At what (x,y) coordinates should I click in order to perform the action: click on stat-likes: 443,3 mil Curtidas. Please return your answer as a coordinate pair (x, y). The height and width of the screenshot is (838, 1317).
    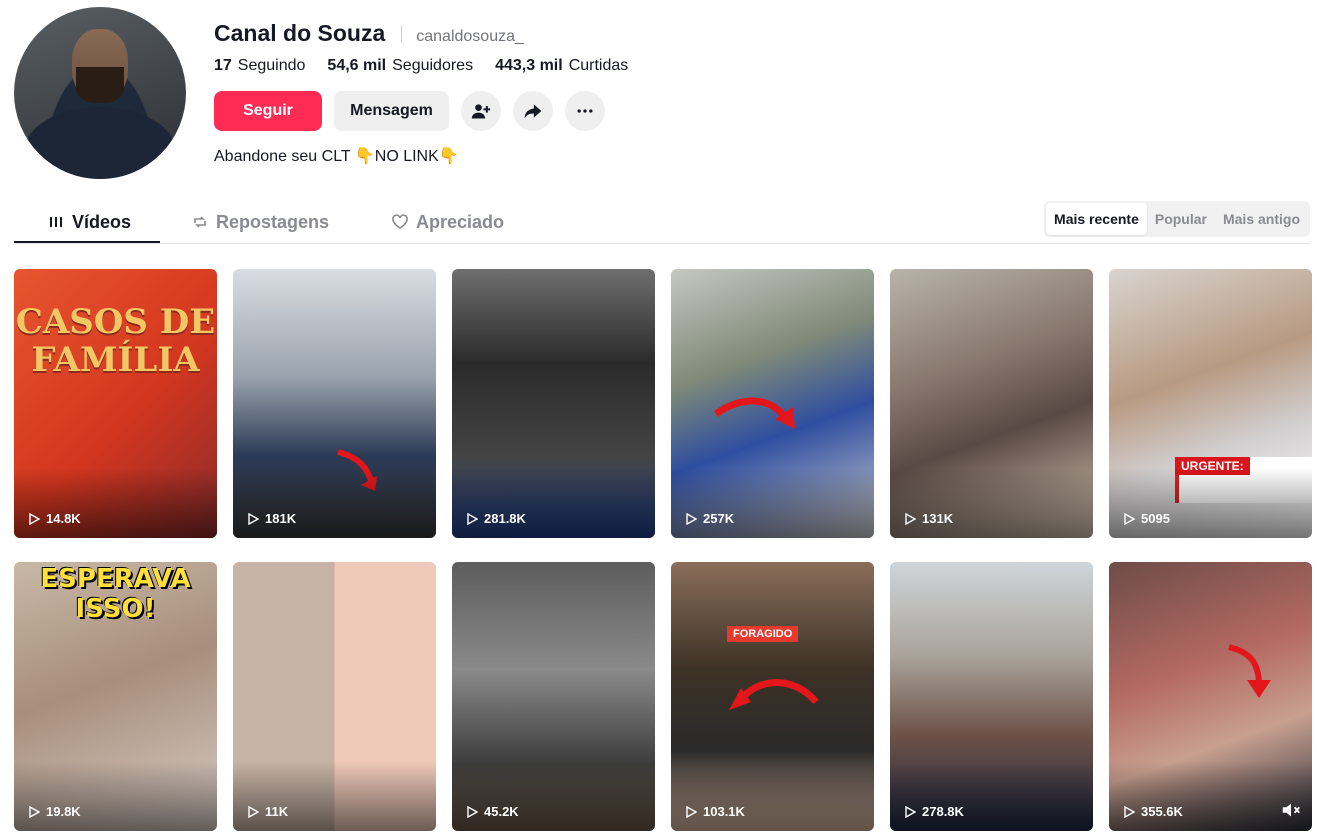
    Looking at the image, I should click on (561, 66).